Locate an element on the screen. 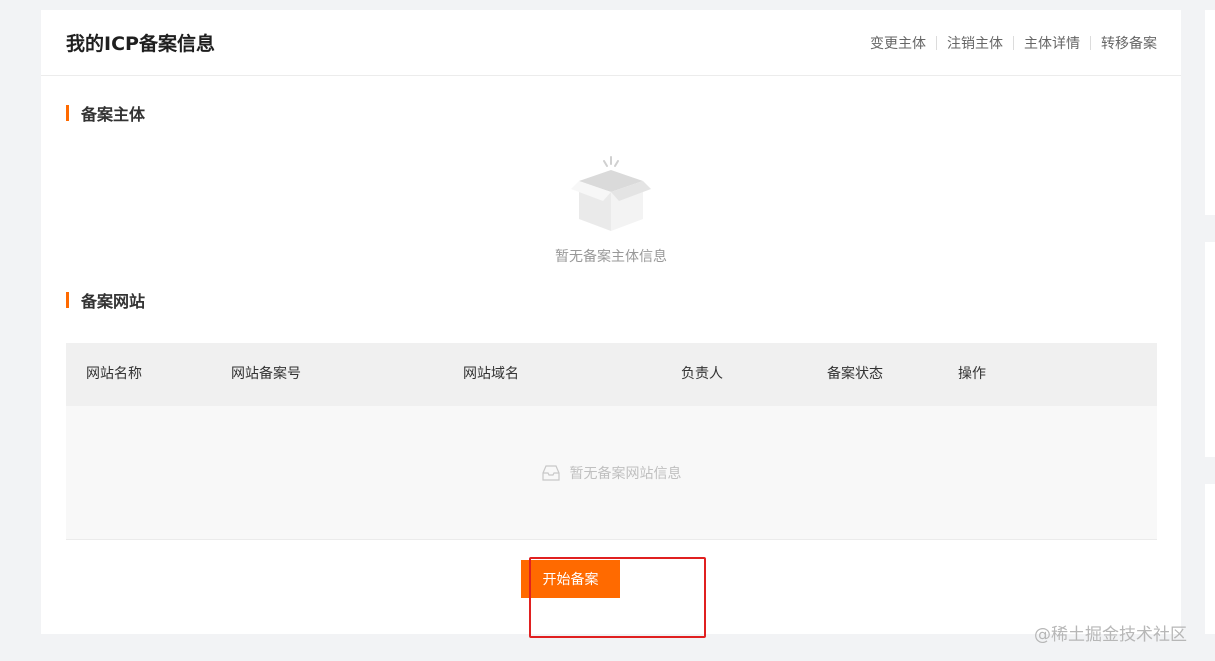  website-empty-text: 暂无备案网站信息 is located at coordinates (625, 473).